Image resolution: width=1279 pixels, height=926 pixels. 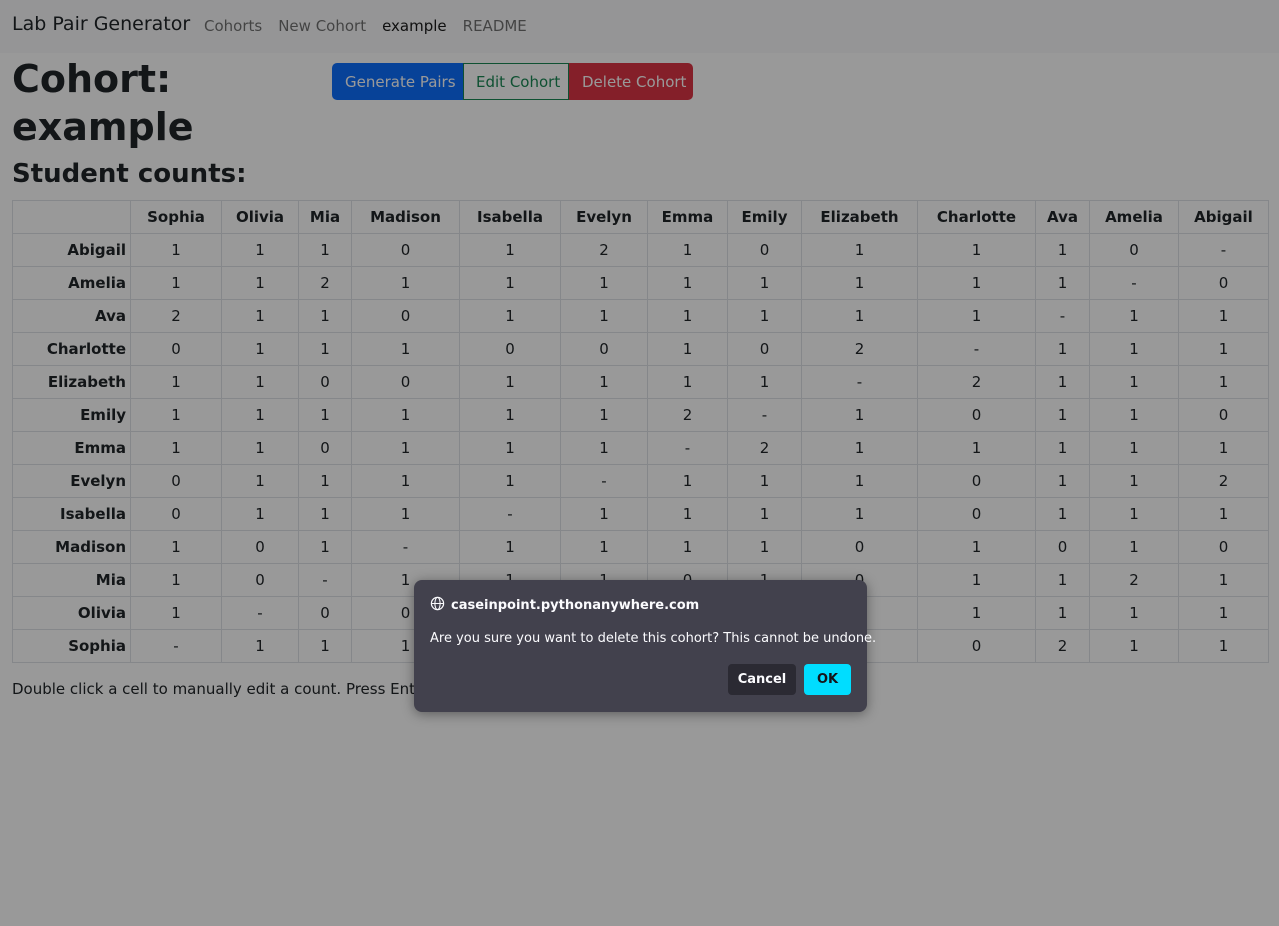 I want to click on dialog-origin: caseinpoint.pythonanywhere.com, so click(x=564, y=605).